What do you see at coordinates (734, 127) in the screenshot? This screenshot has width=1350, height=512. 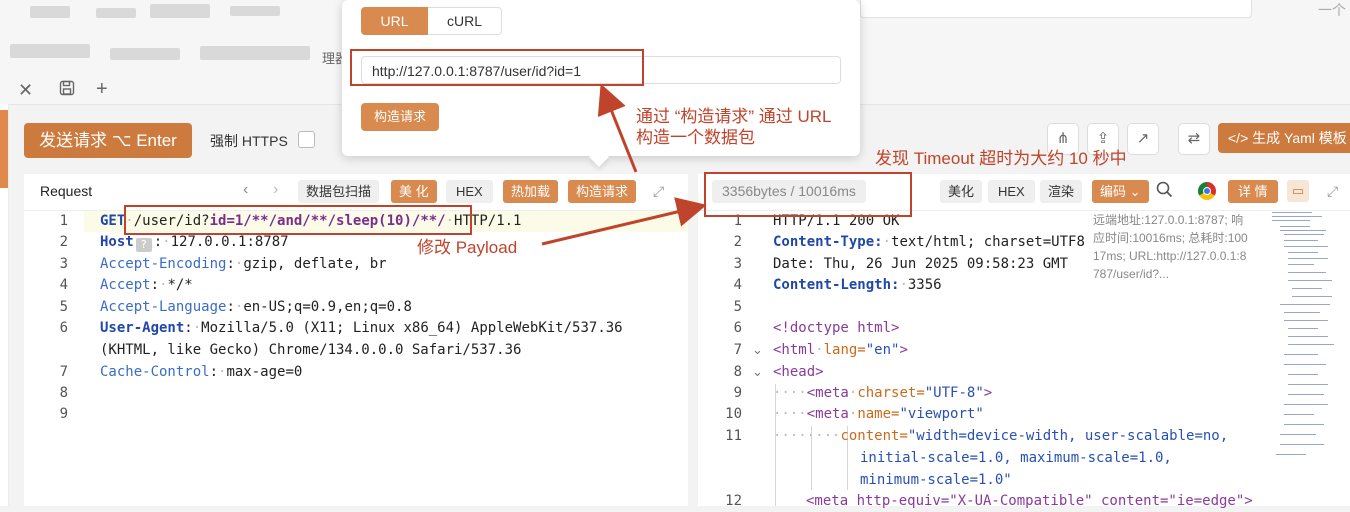 I see `construct-annotation: 通过 “构造请求” 通过 URL 构造一个数据包` at bounding box center [734, 127].